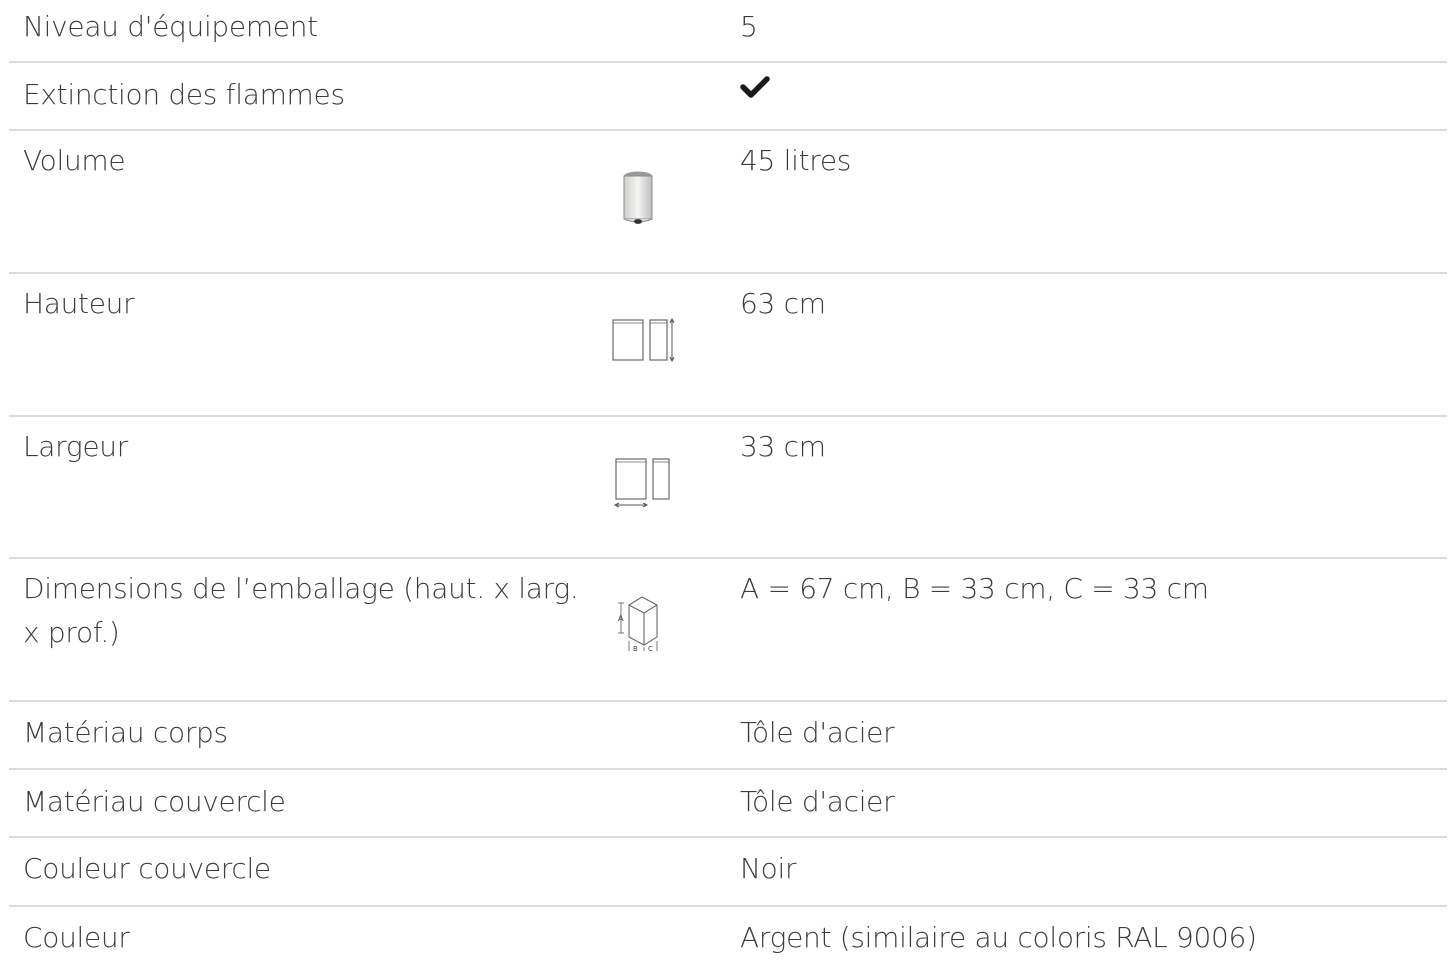 The width and height of the screenshot is (1454, 969). What do you see at coordinates (728, 345) in the screenshot?
I see `spec-row-height: Hauteur 63 cm` at bounding box center [728, 345].